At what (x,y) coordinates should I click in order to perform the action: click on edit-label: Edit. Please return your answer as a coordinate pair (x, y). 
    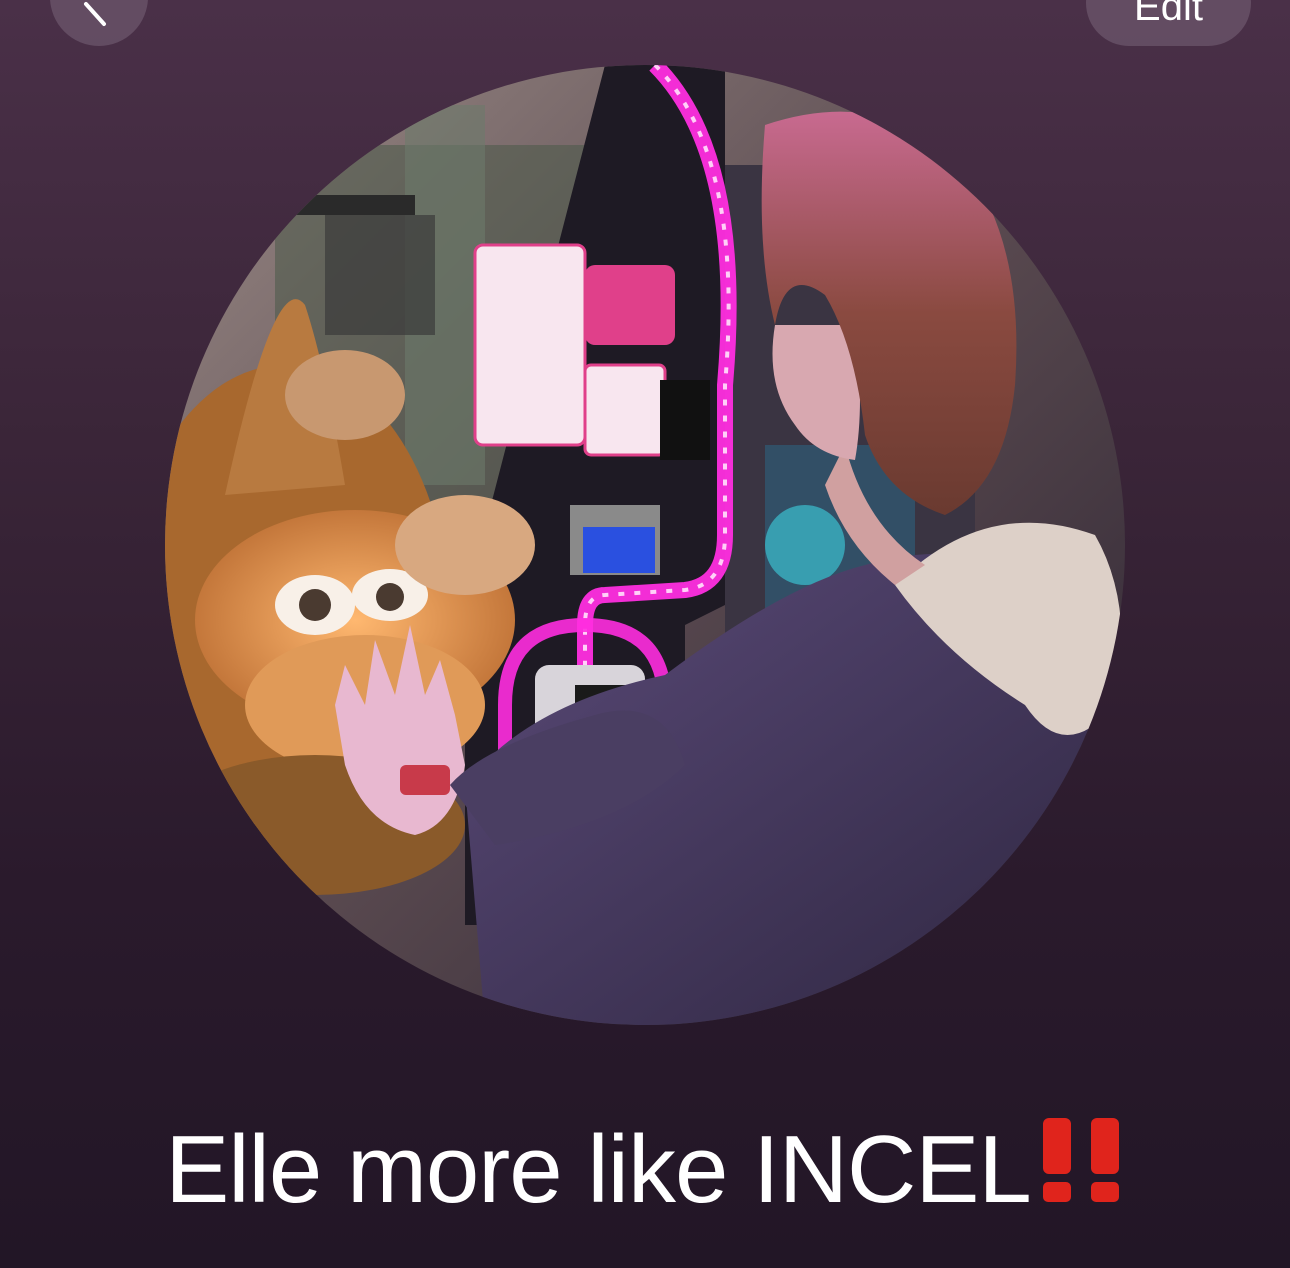
    Looking at the image, I should click on (1168, 14).